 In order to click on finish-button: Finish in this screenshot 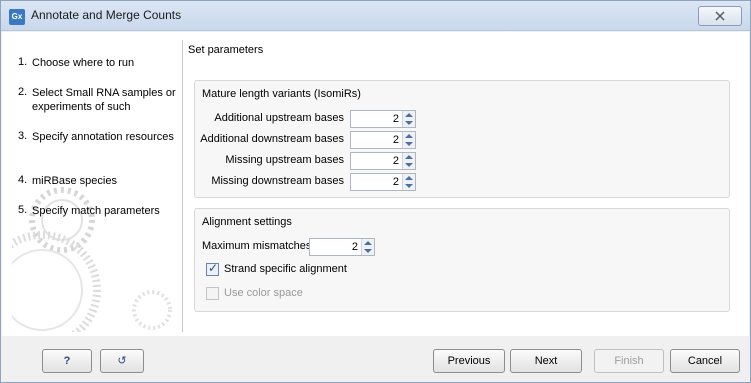, I will do `click(629, 361)`.